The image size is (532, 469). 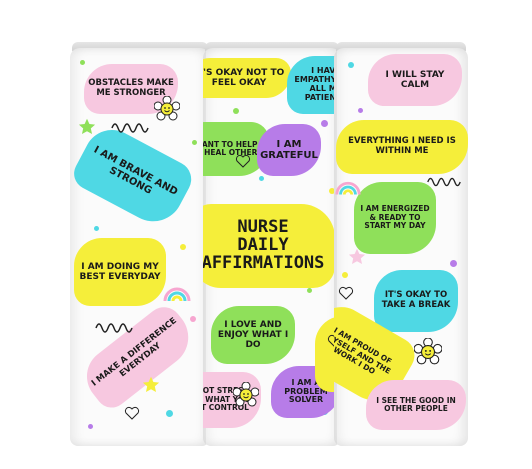 I want to click on affirmation-empathy: I HAVE EMPATHY FOR ALL MY PATIENTS, so click(x=314, y=85).